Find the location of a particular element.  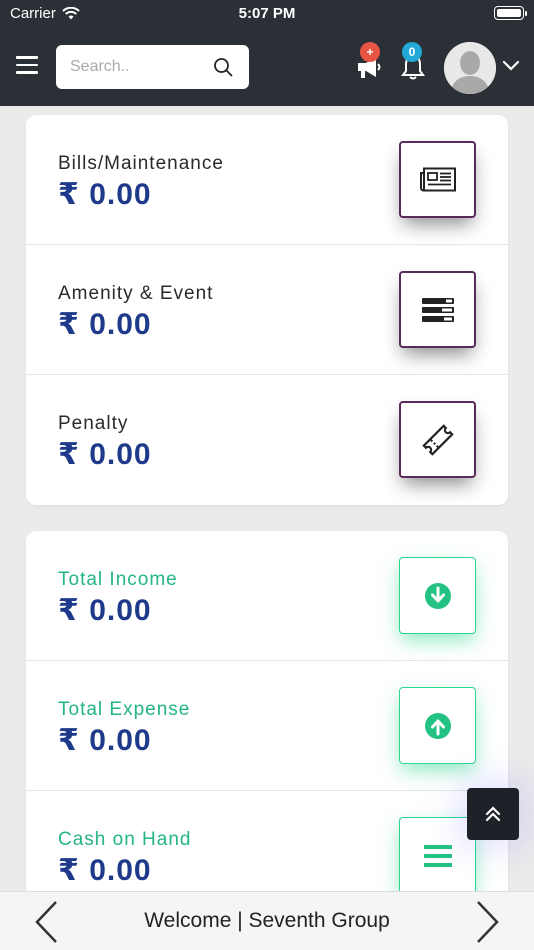

search-box is located at coordinates (152, 67).